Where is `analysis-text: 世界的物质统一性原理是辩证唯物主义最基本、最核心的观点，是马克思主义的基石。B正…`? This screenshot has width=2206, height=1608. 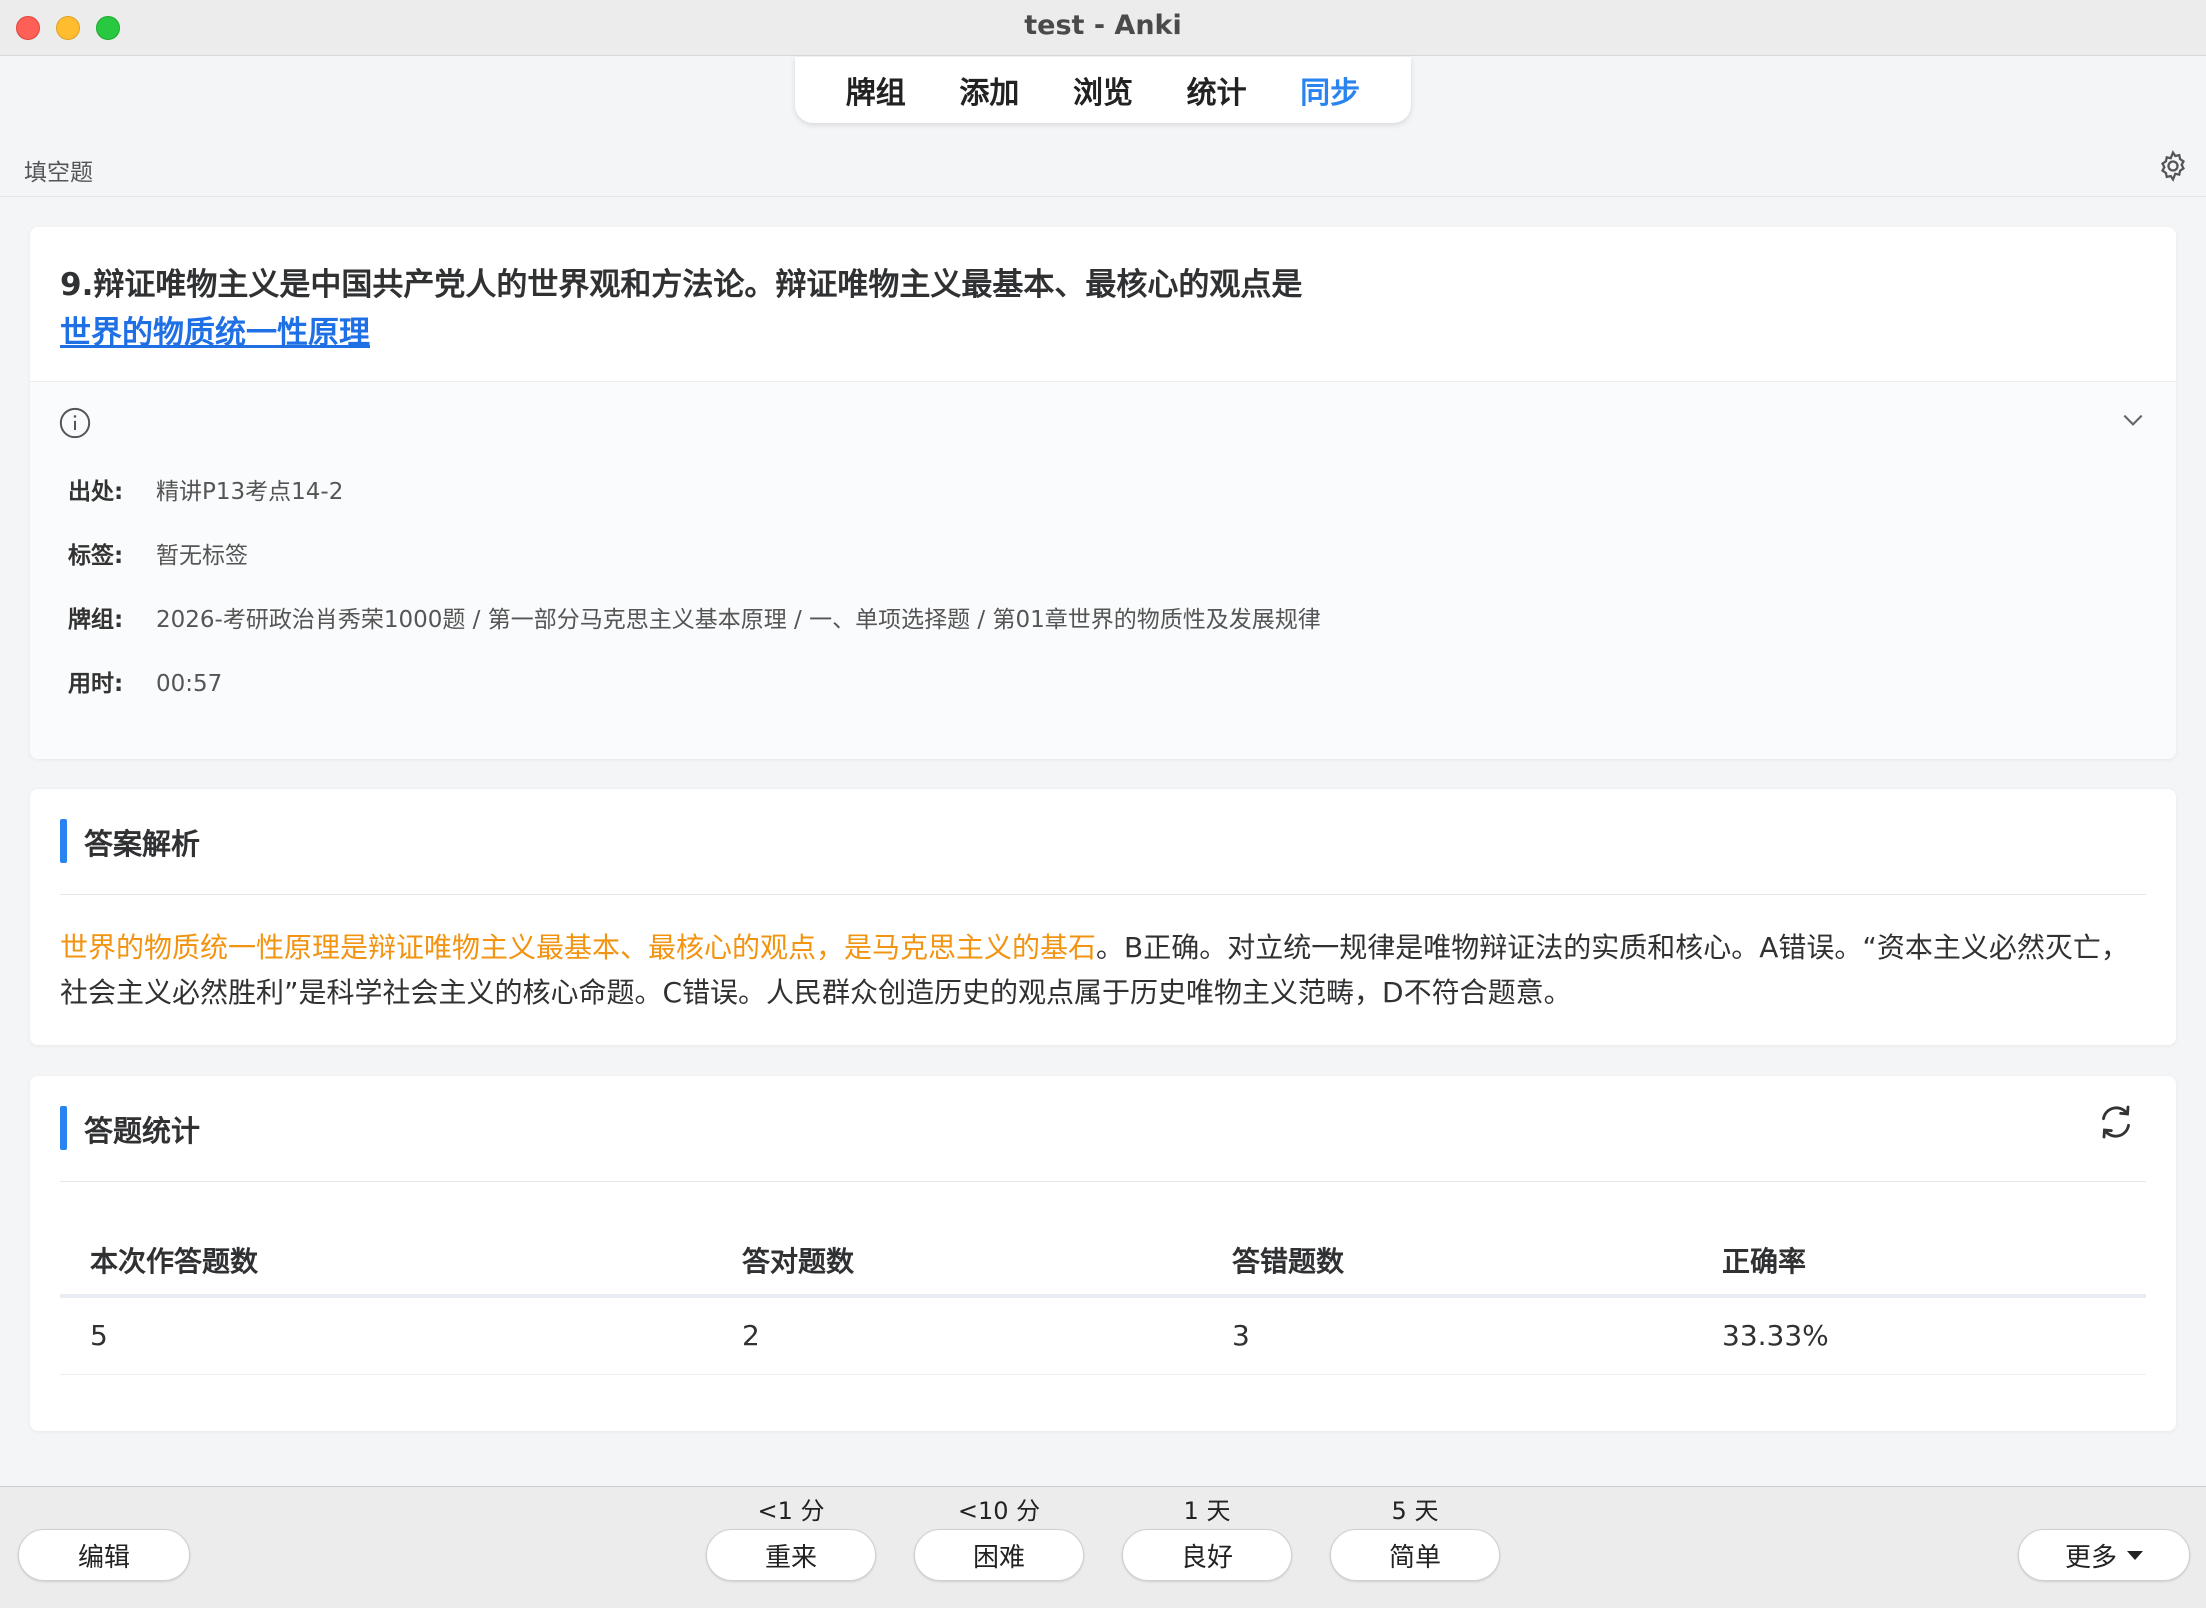 analysis-text: 世界的物质统一性原理是辩证唯物主义最基本、最核心的观点，是马克思主义的基石。B正… is located at coordinates (1105, 970).